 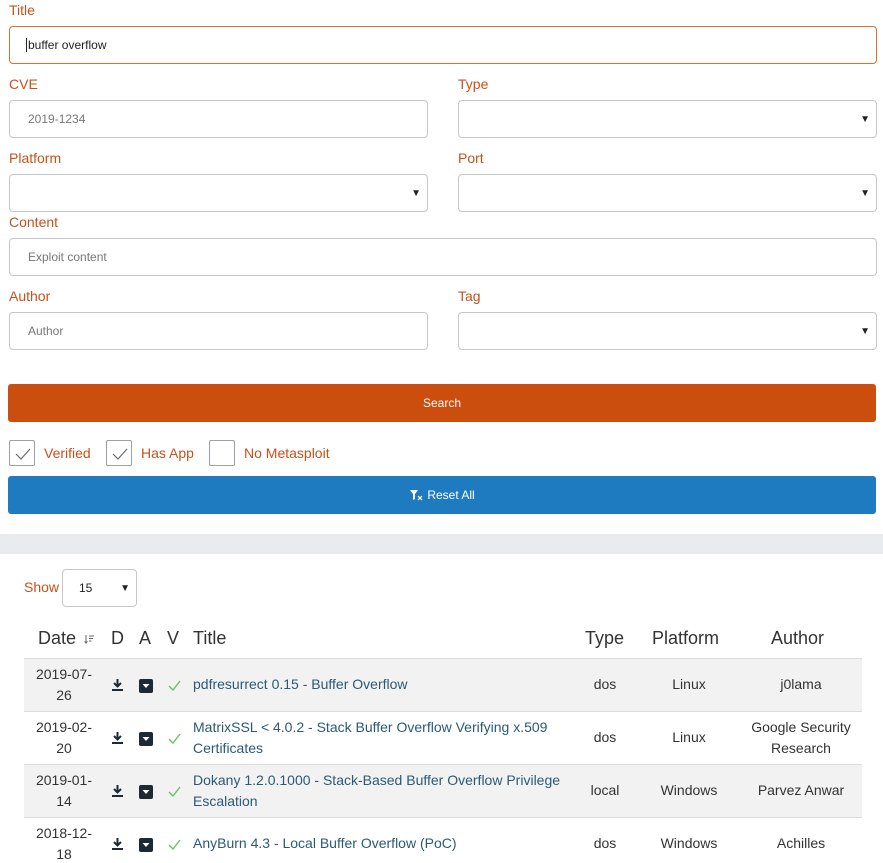 I want to click on has-app-label: Has App, so click(x=167, y=453).